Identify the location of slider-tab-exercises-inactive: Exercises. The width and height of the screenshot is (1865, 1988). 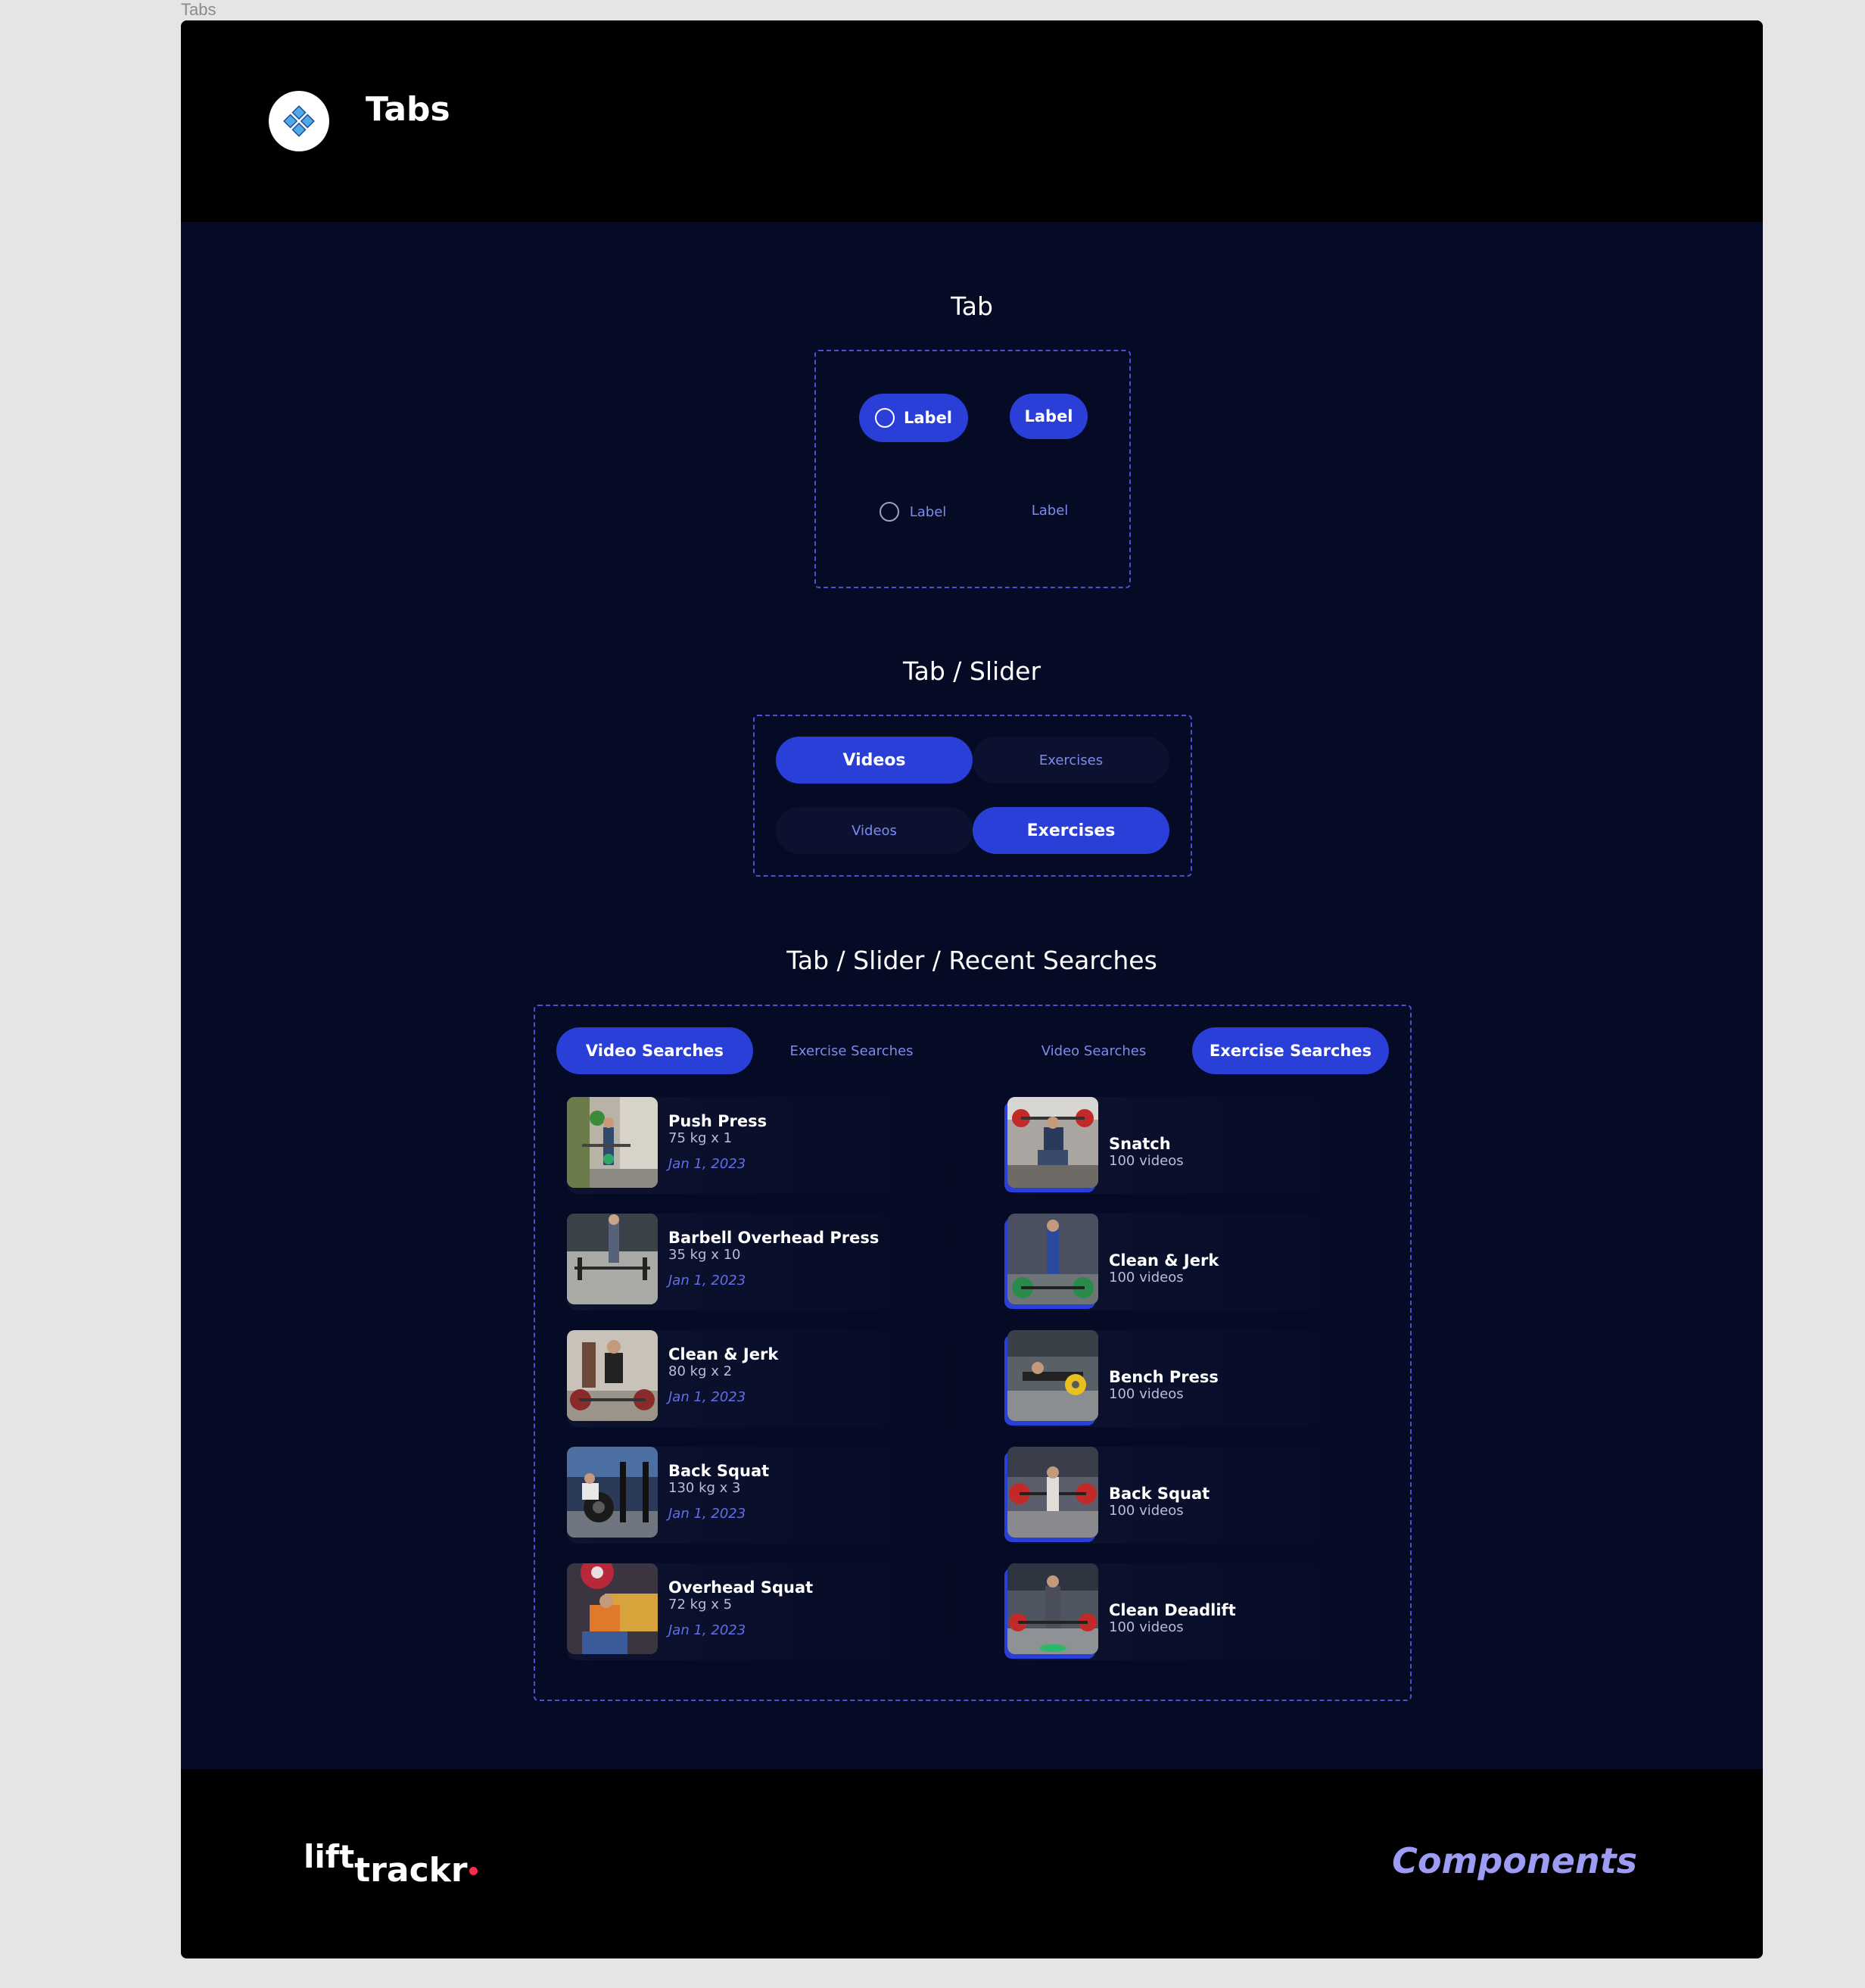
(1071, 760).